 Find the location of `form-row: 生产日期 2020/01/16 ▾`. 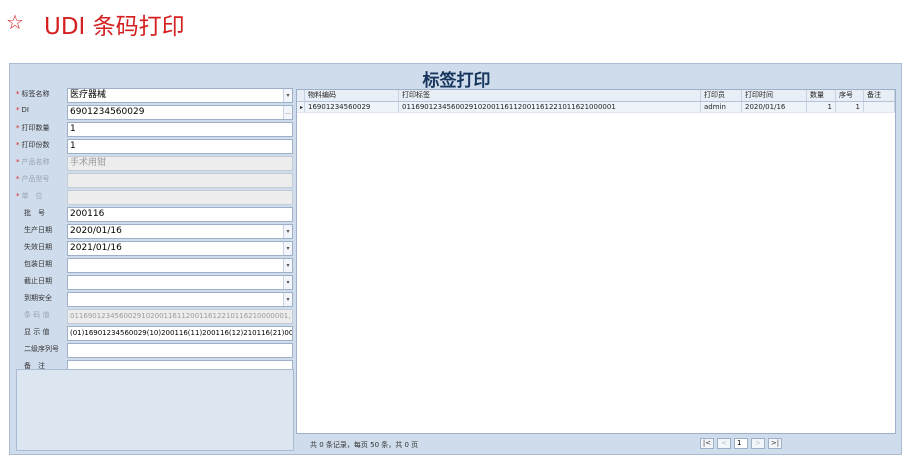

form-row: 生产日期 2020/01/16 ▾ is located at coordinates (155, 231).